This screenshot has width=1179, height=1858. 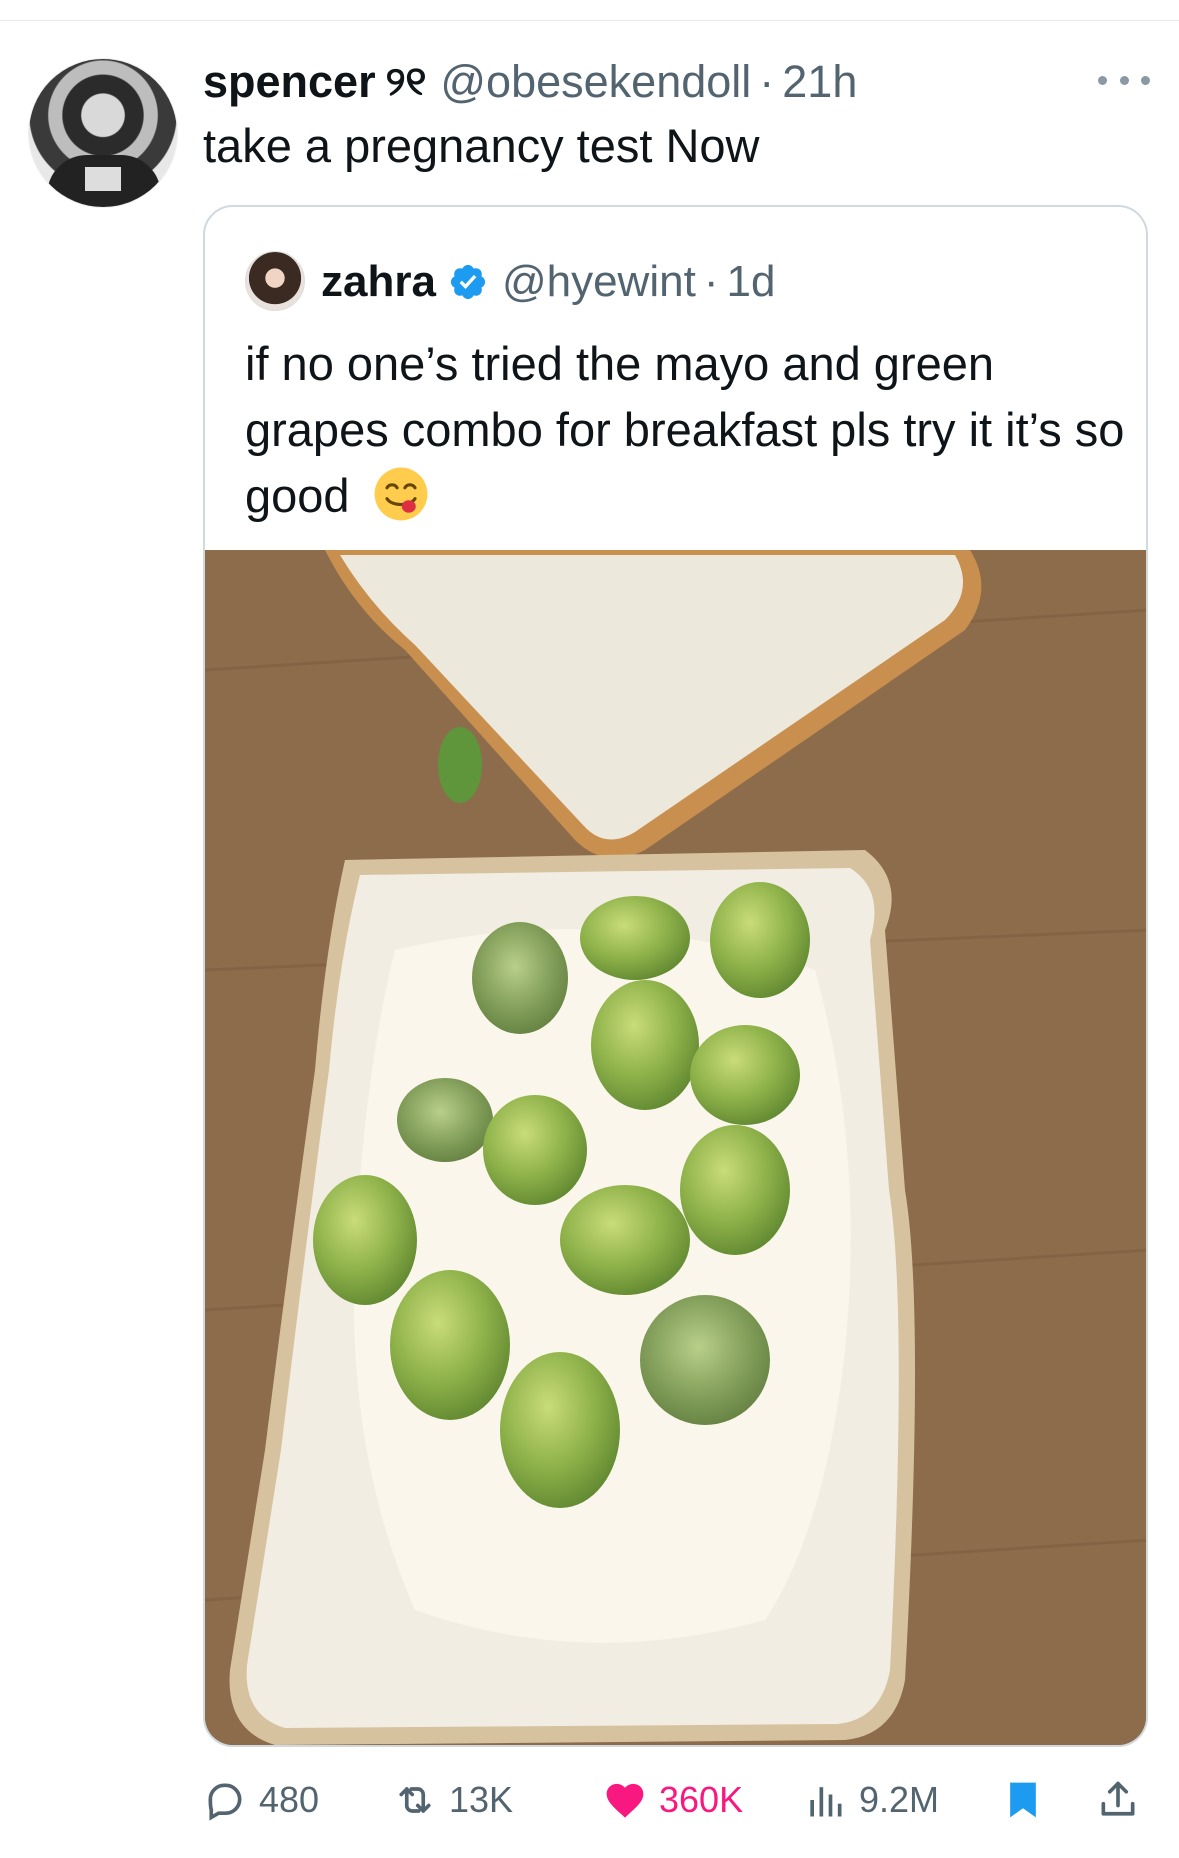 I want to click on tweet-header: spencer ୨୧ @obesekendoll · 21h, so click(x=530, y=82).